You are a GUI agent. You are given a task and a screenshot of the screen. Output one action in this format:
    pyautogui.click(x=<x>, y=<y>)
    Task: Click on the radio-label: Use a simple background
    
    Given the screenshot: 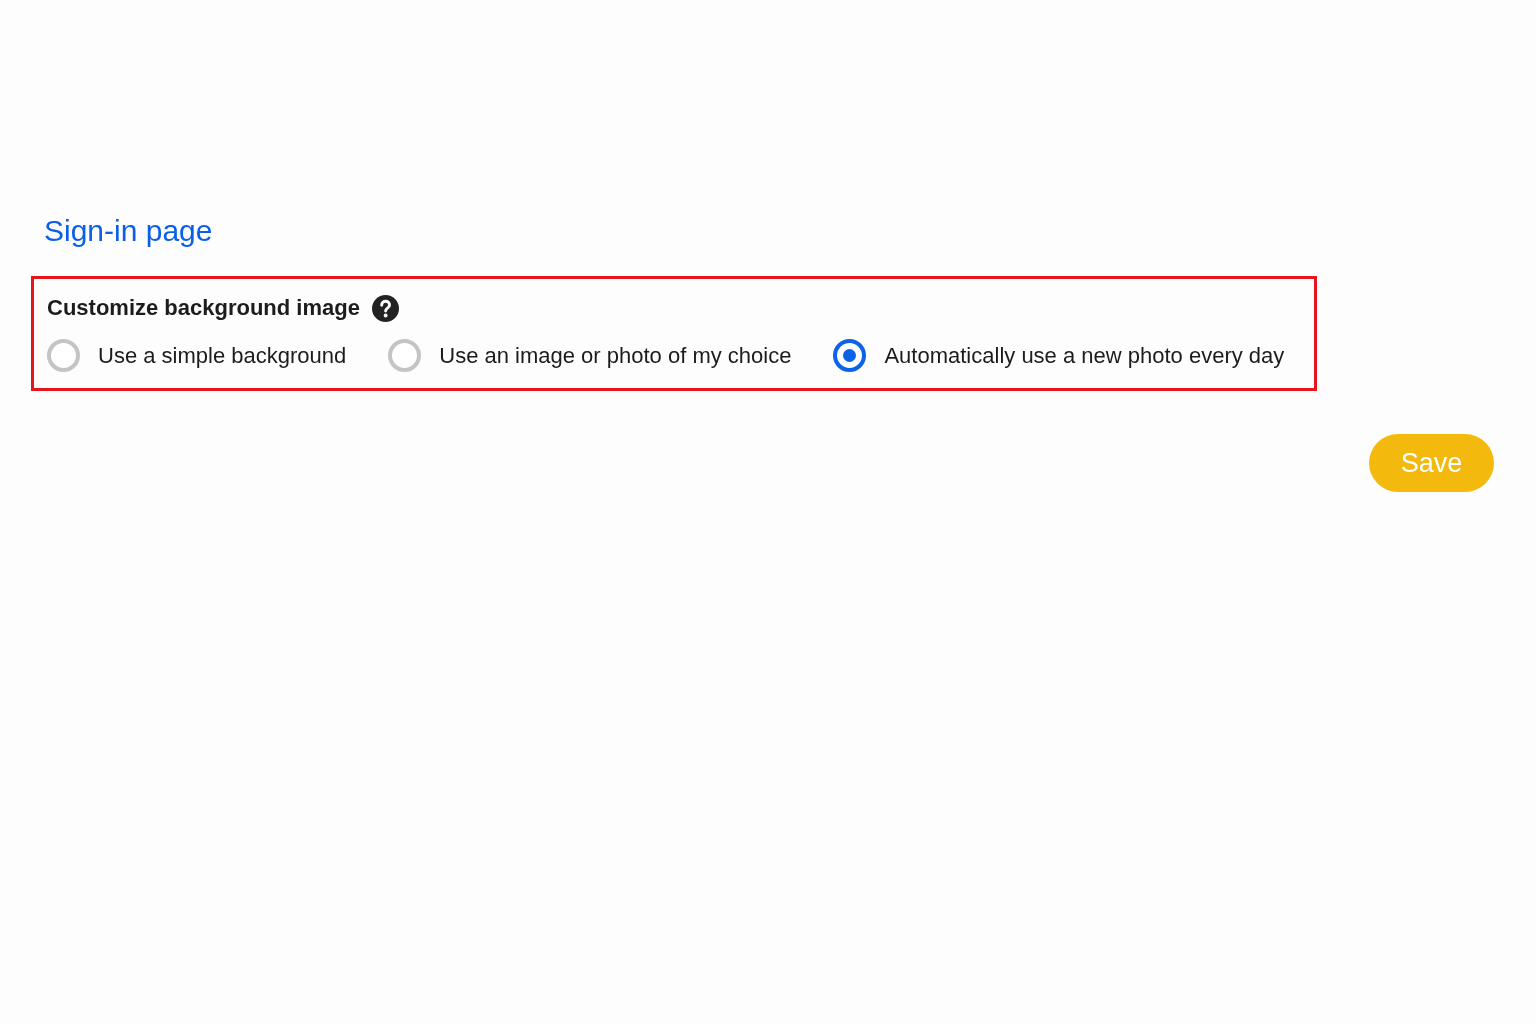 What is the action you would take?
    pyautogui.click(x=222, y=355)
    